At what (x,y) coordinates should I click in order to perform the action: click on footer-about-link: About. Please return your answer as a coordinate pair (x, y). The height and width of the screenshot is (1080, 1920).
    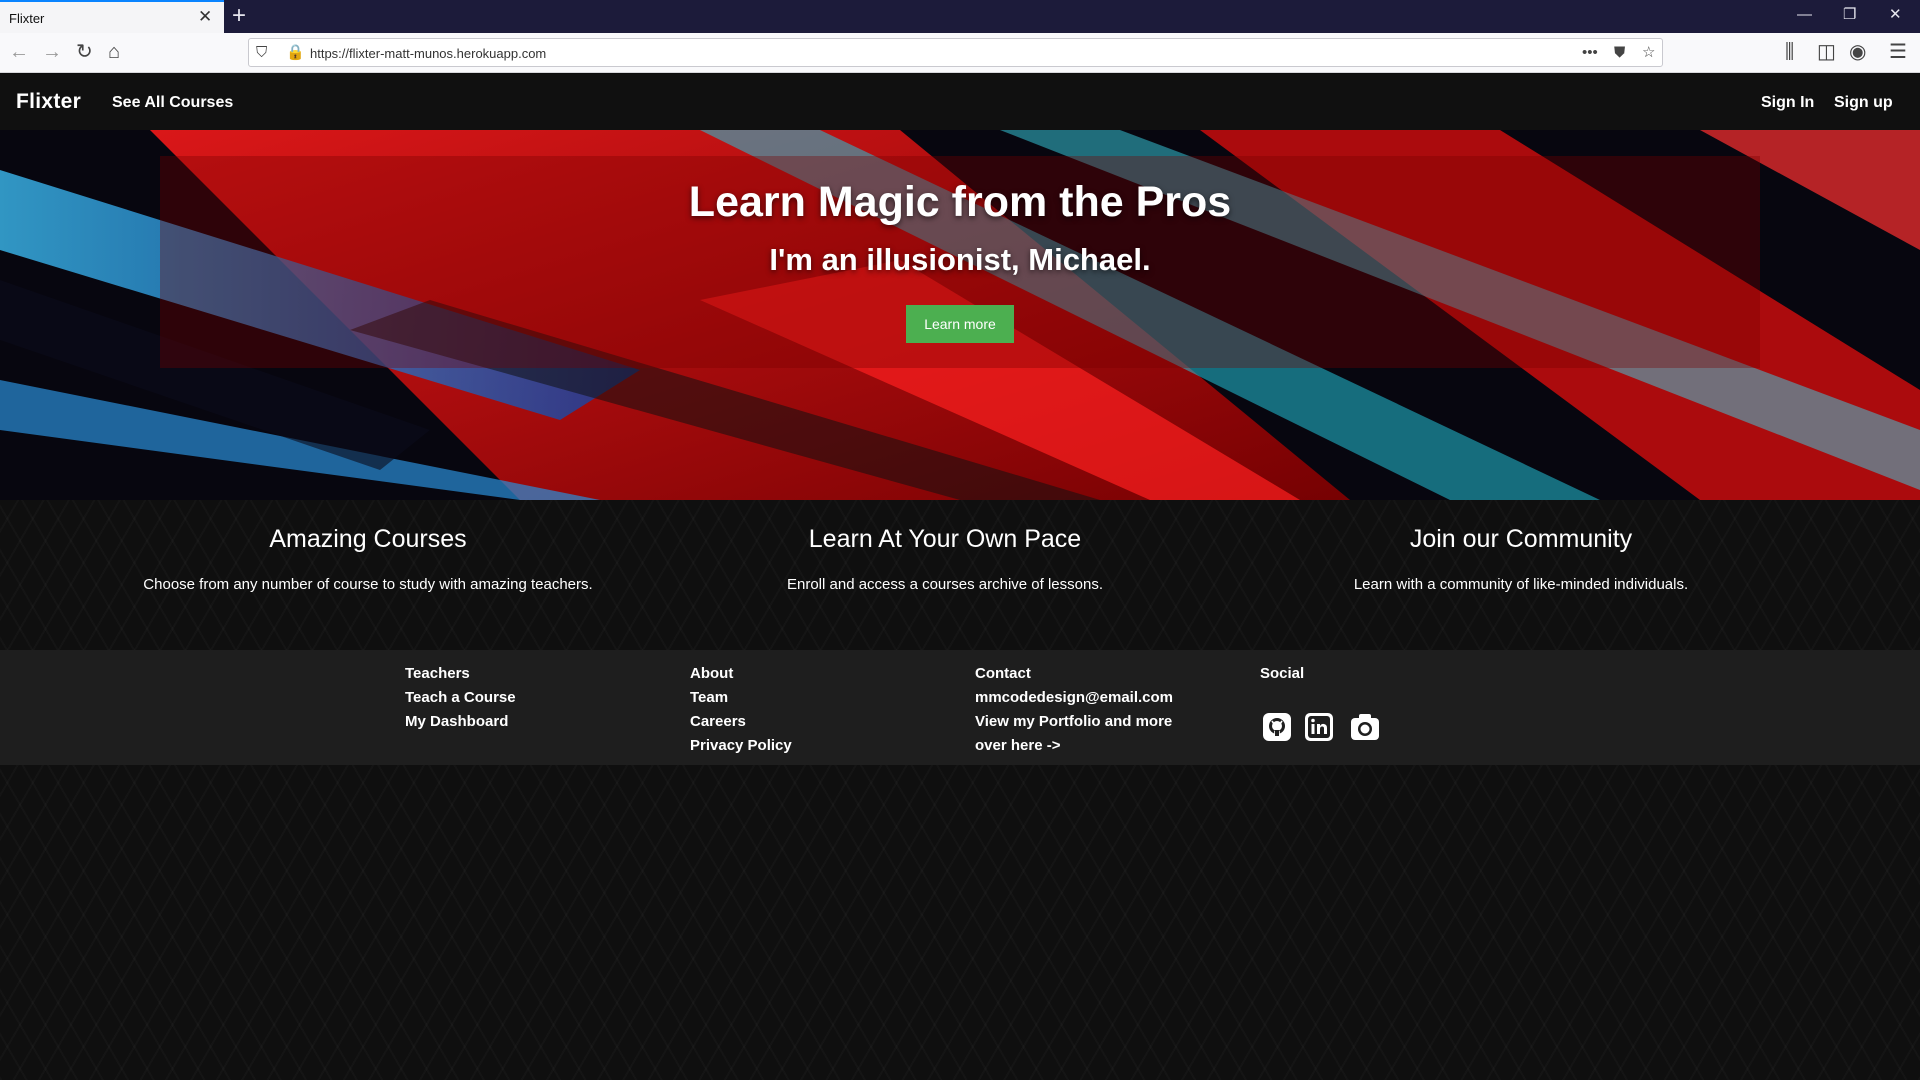
    Looking at the image, I should click on (805, 674).